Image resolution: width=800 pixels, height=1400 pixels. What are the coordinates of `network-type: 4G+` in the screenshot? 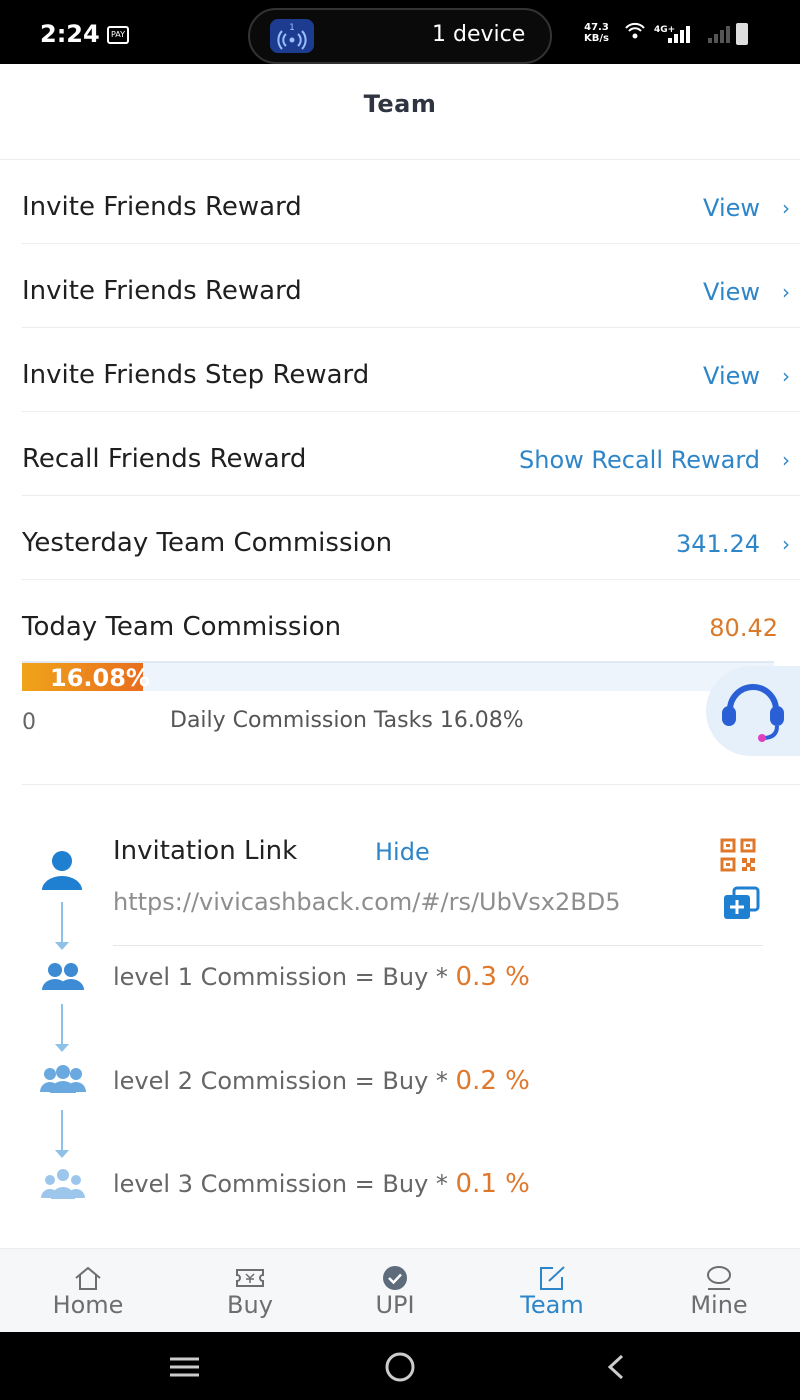 It's located at (664, 30).